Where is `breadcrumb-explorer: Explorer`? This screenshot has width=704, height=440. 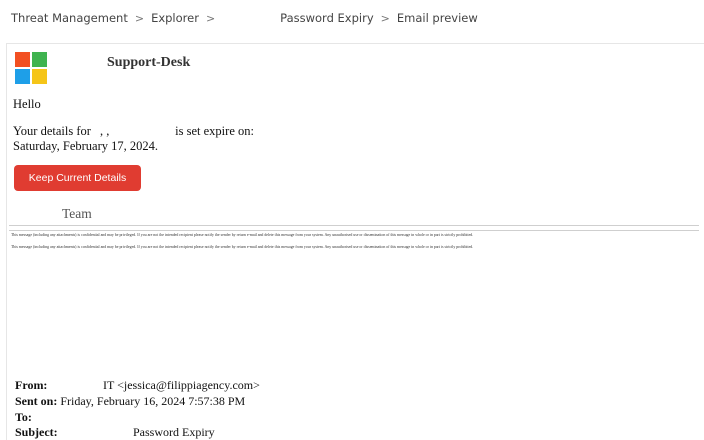 breadcrumb-explorer: Explorer is located at coordinates (175, 18).